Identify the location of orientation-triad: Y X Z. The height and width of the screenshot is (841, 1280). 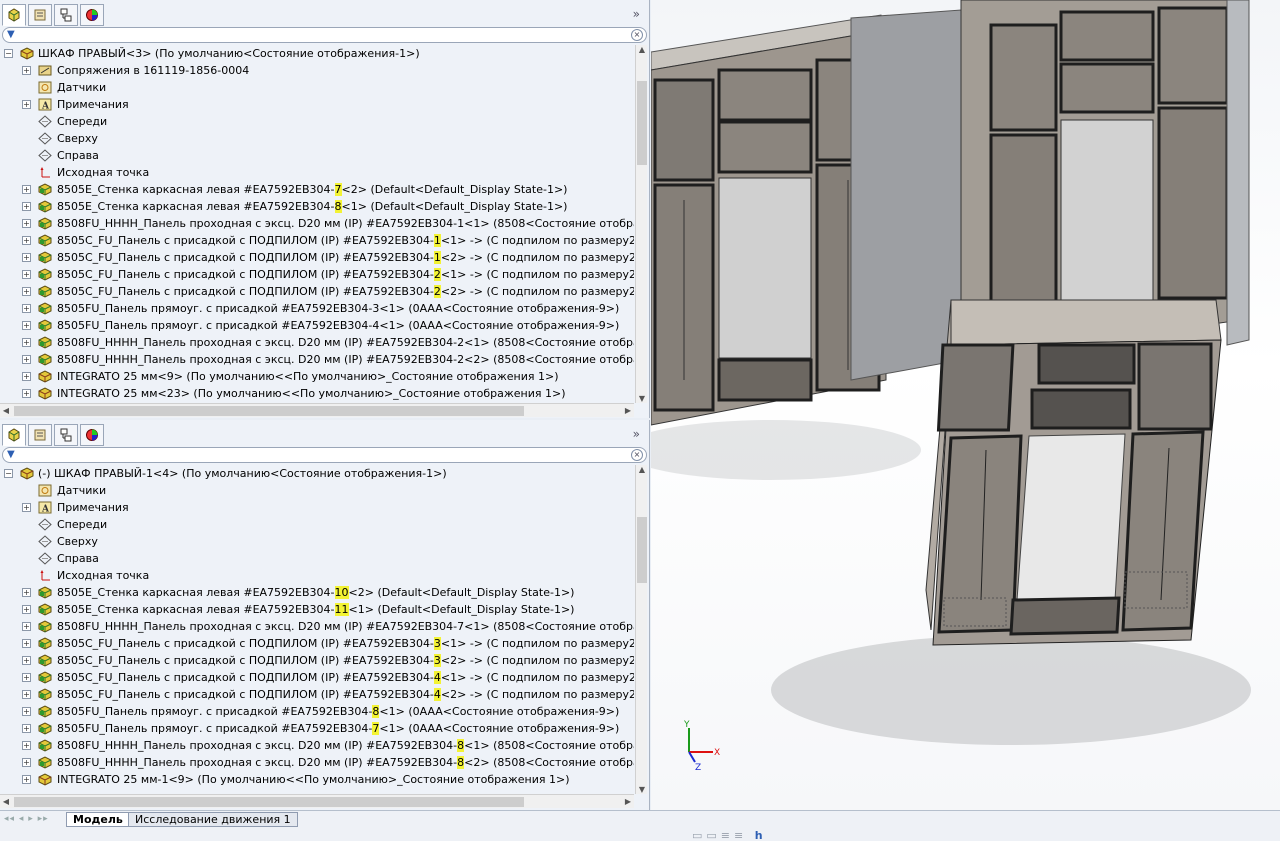
(701, 746).